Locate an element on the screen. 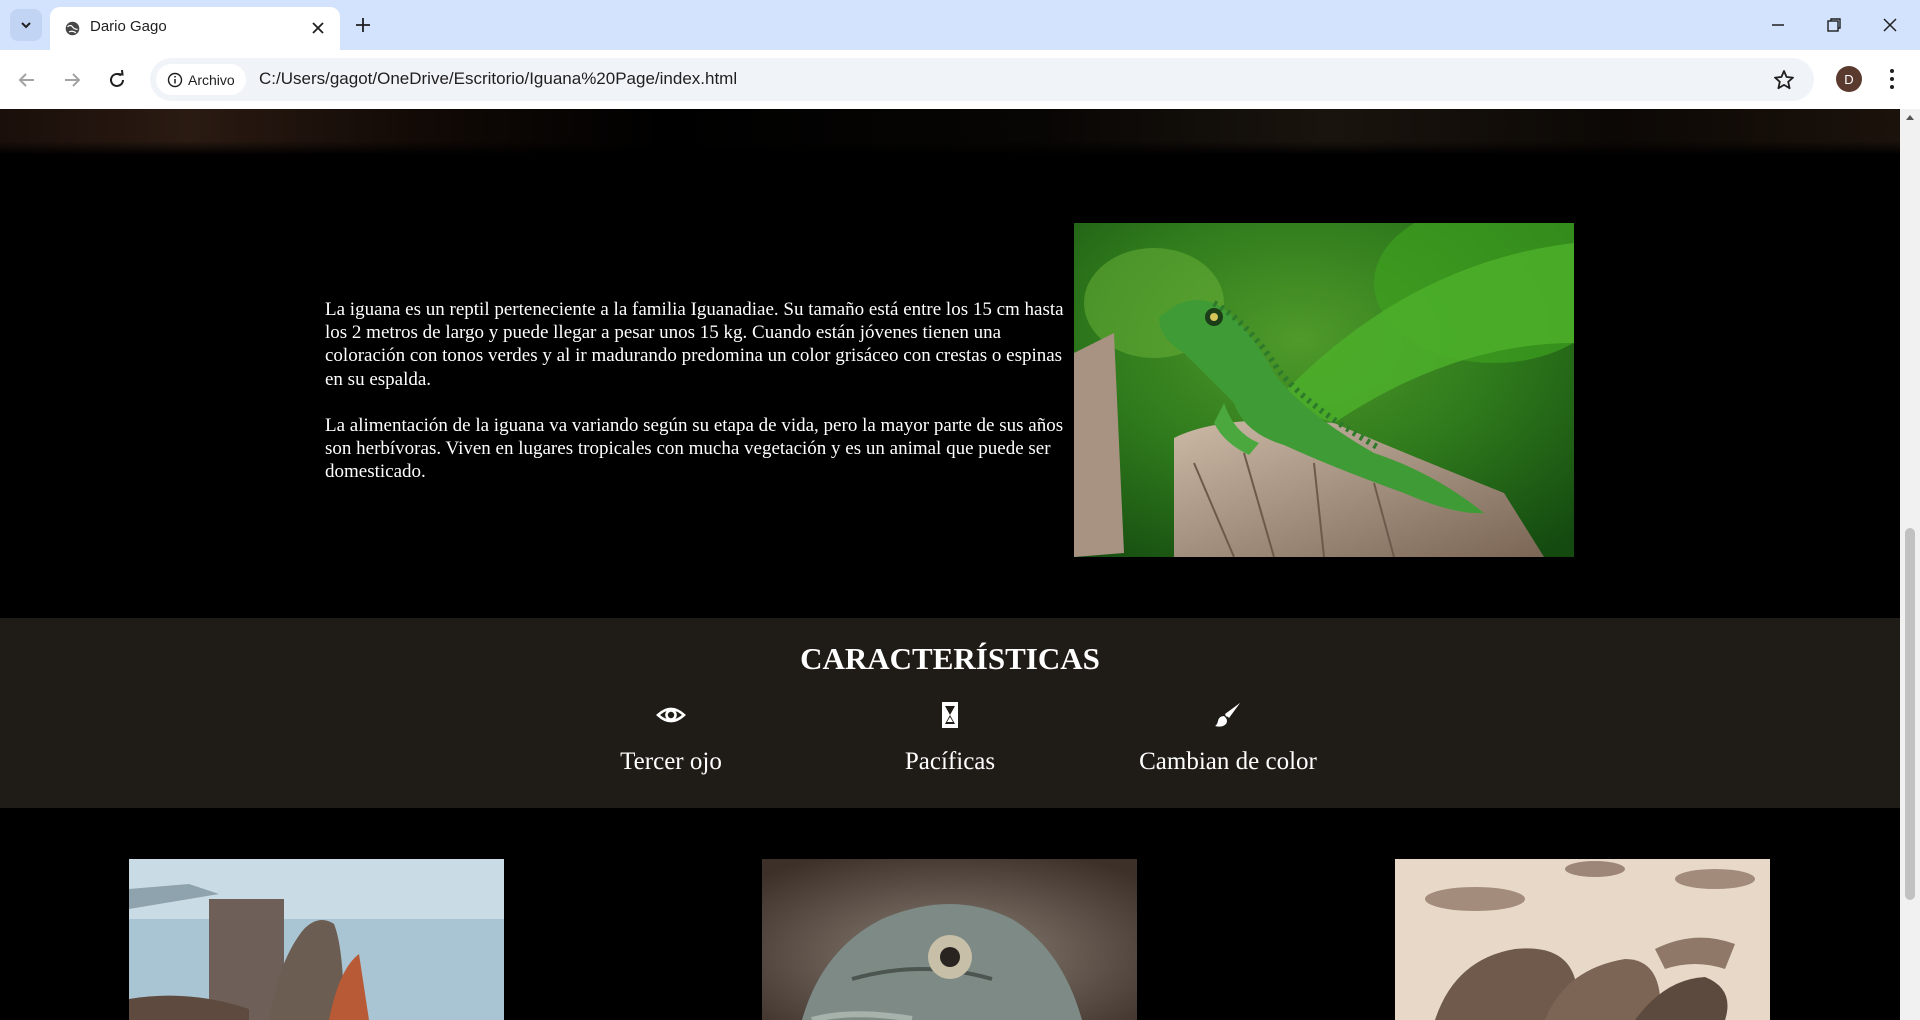 The width and height of the screenshot is (1920, 1020). tab-title: Dario Gago is located at coordinates (128, 26).